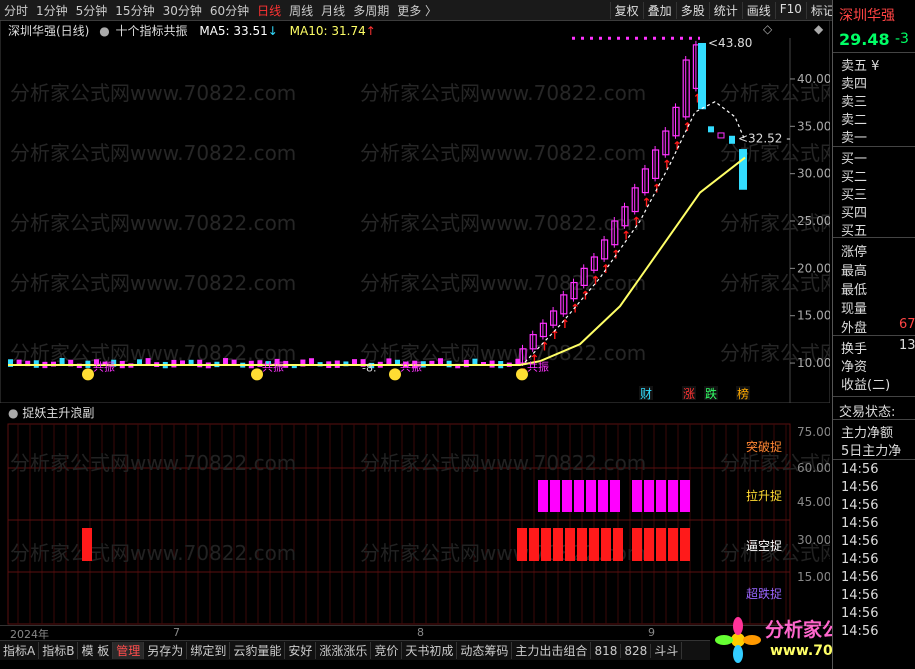 Image resolution: width=915 pixels, height=669 pixels. Describe the element at coordinates (813, 540) in the screenshot. I see `sub-axis-label: 30.00` at that location.